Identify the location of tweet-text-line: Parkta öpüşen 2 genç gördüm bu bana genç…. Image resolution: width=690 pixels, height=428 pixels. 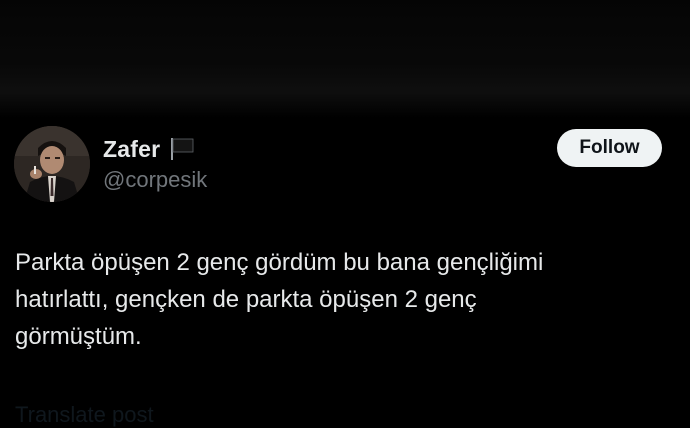
(279, 262).